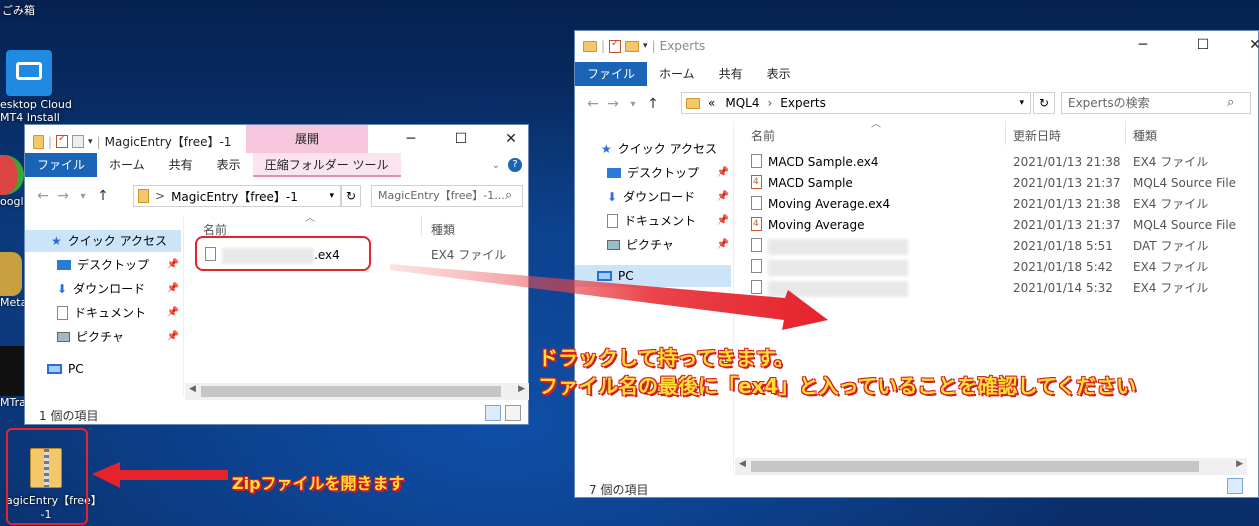 Image resolution: width=1259 pixels, height=526 pixels. Describe the element at coordinates (807, 225) in the screenshot. I see `file-row: Moving Average` at that location.